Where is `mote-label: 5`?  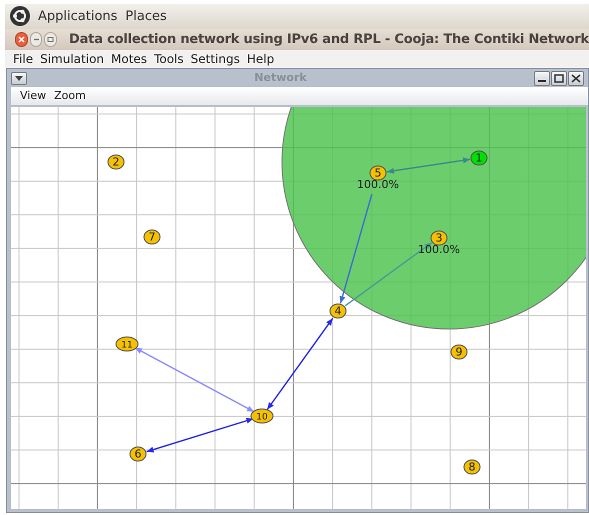
mote-label: 5 is located at coordinates (378, 173).